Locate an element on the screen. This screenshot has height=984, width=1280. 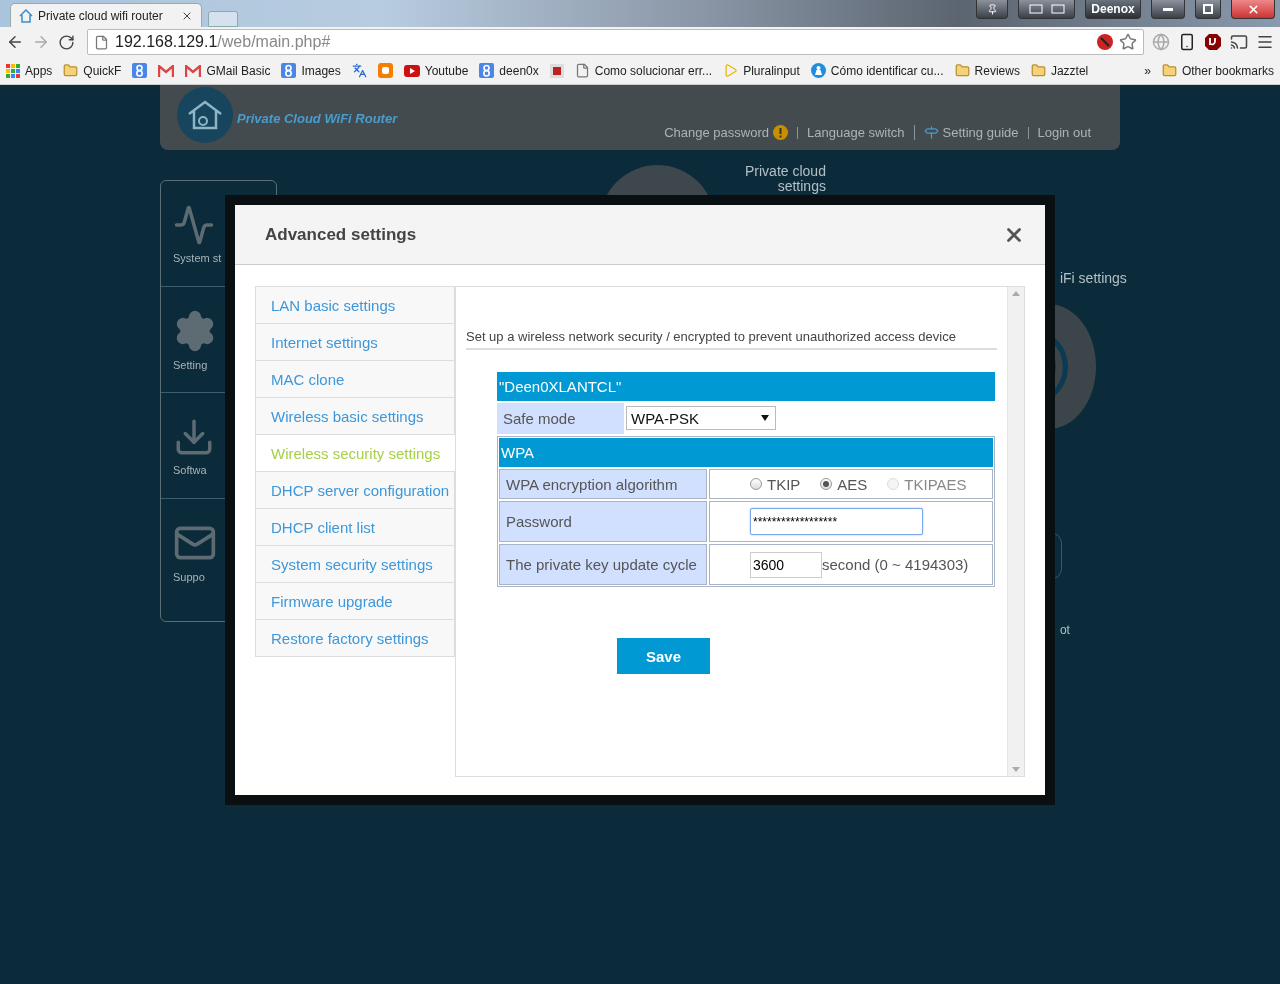
header-link: Change password is located at coordinates (726, 132).